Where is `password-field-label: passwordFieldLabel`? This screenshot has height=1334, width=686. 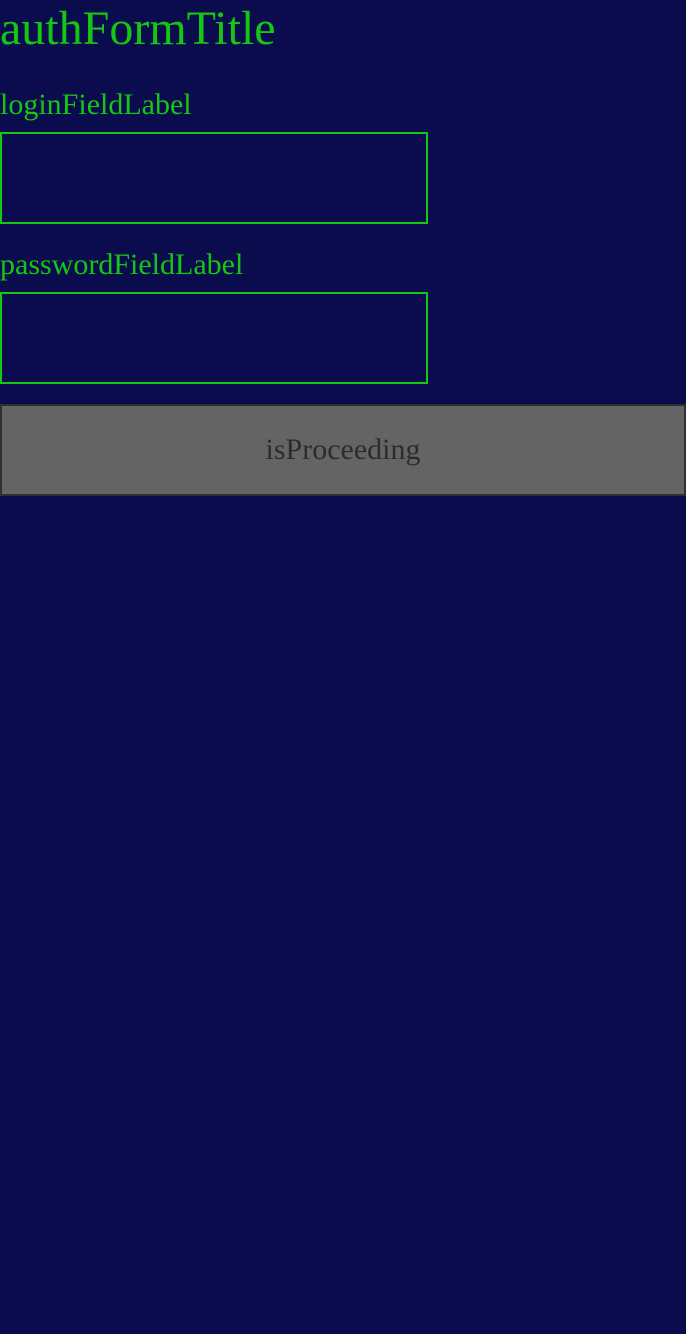 password-field-label: passwordFieldLabel is located at coordinates (122, 264).